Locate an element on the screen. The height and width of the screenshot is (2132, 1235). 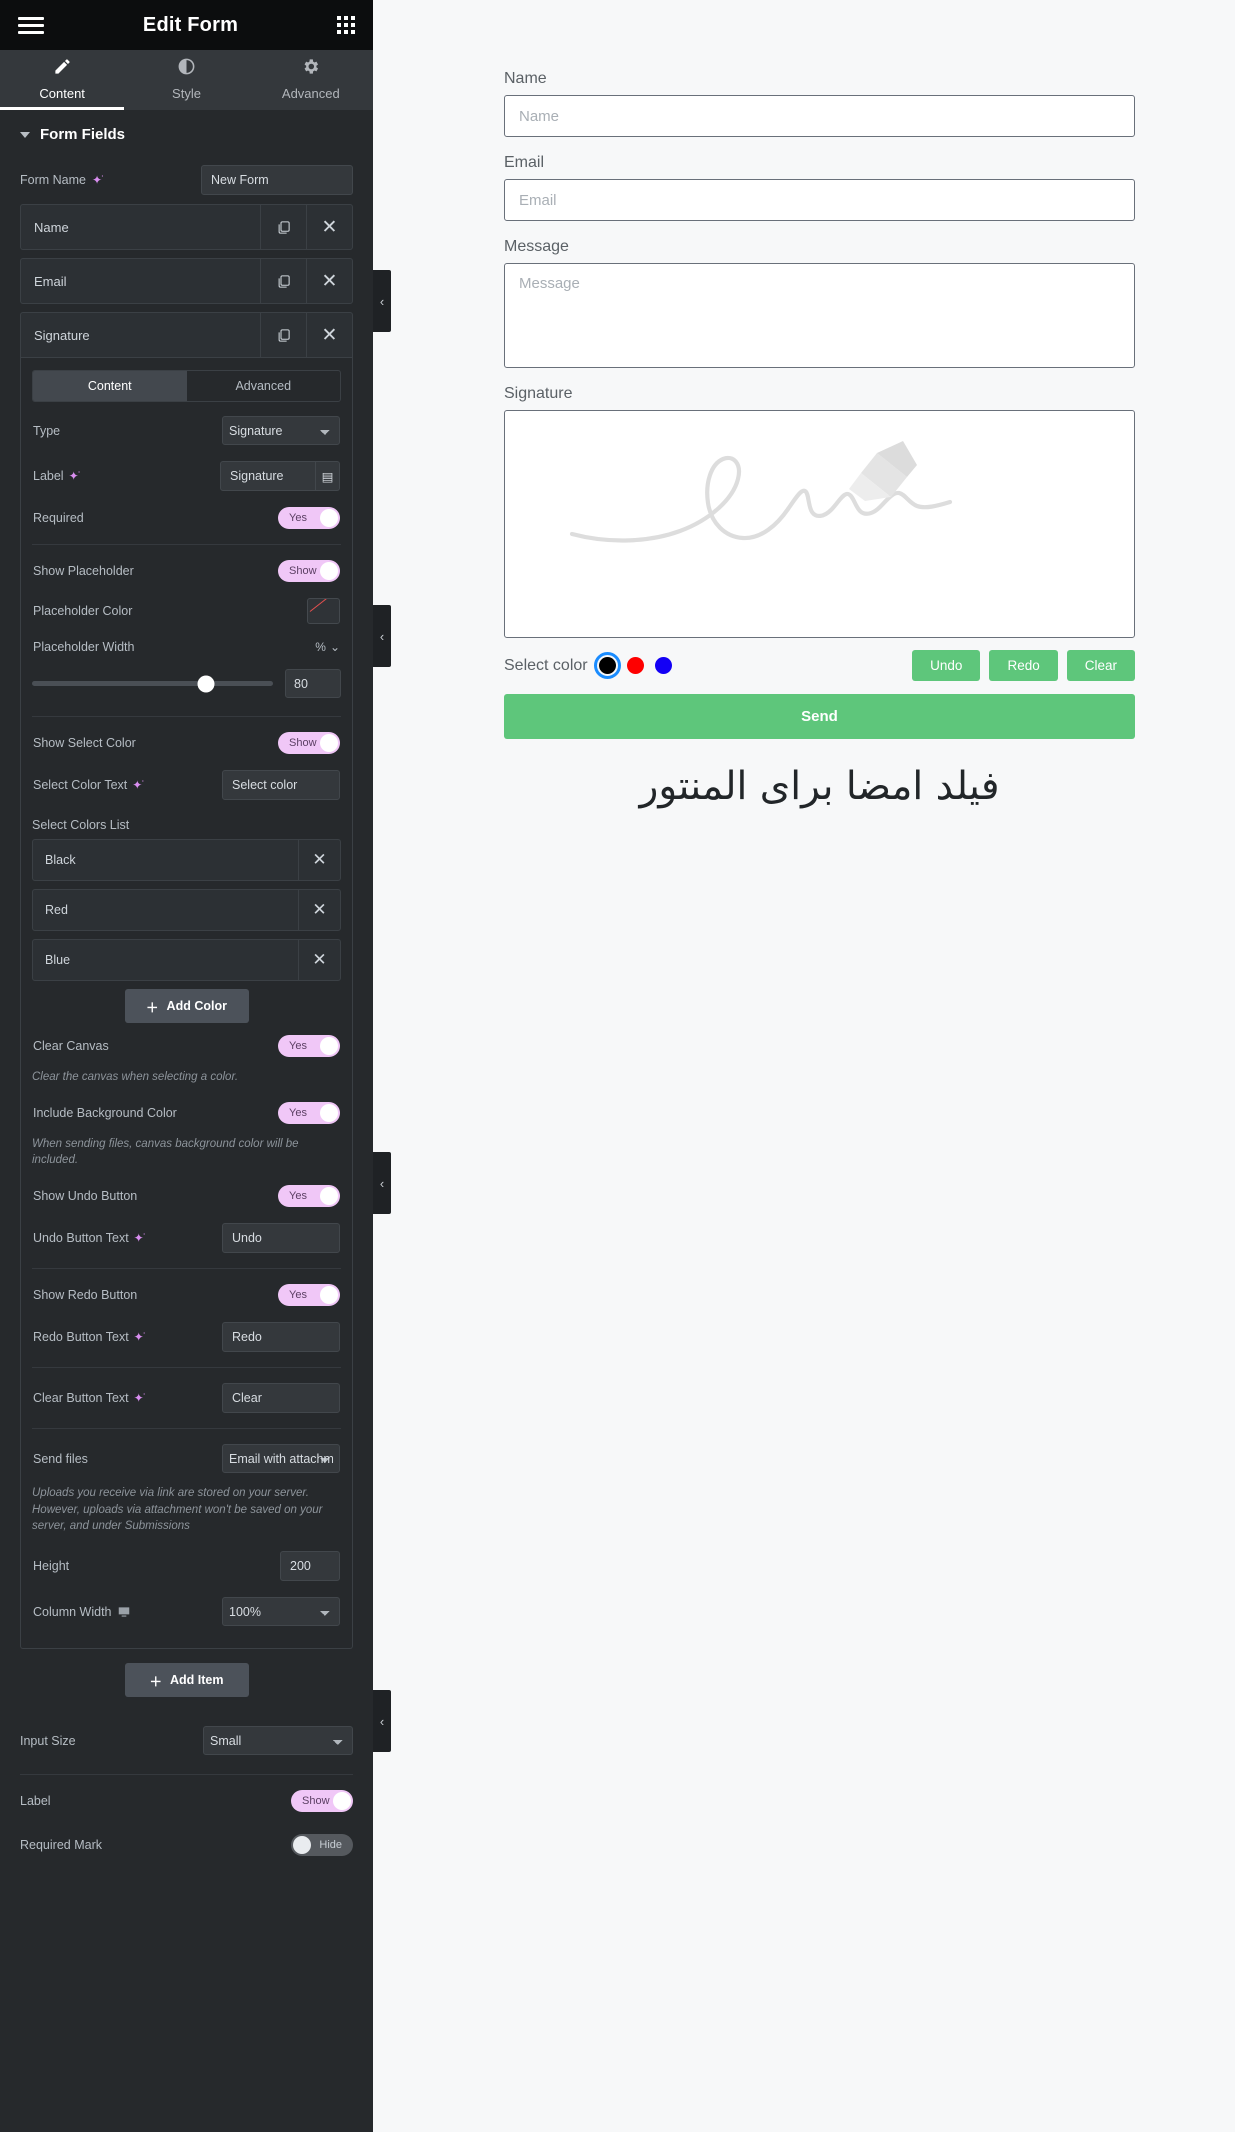
collapse-handle-middle: ‹ is located at coordinates (382, 636).